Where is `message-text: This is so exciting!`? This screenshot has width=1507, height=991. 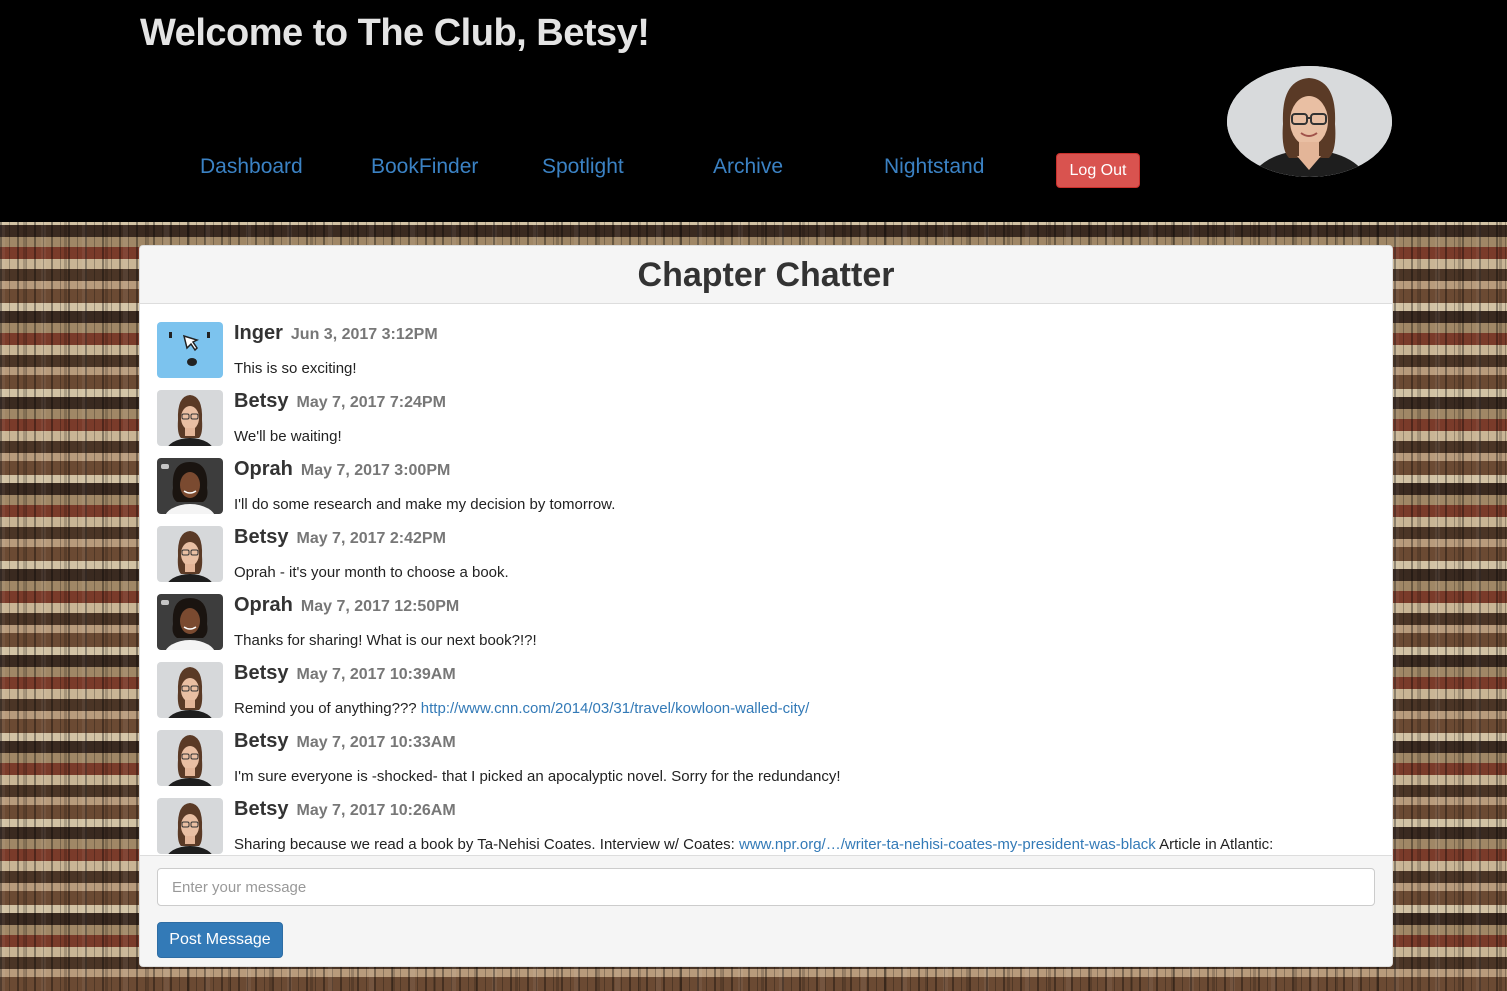
message-text: This is so exciting! is located at coordinates (295, 368).